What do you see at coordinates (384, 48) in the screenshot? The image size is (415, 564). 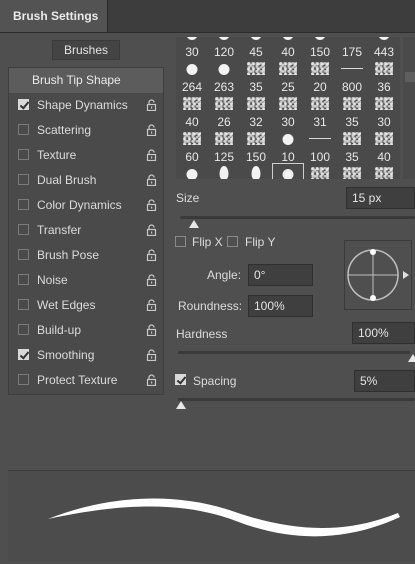 I see `brush-preset-cell: 443` at bounding box center [384, 48].